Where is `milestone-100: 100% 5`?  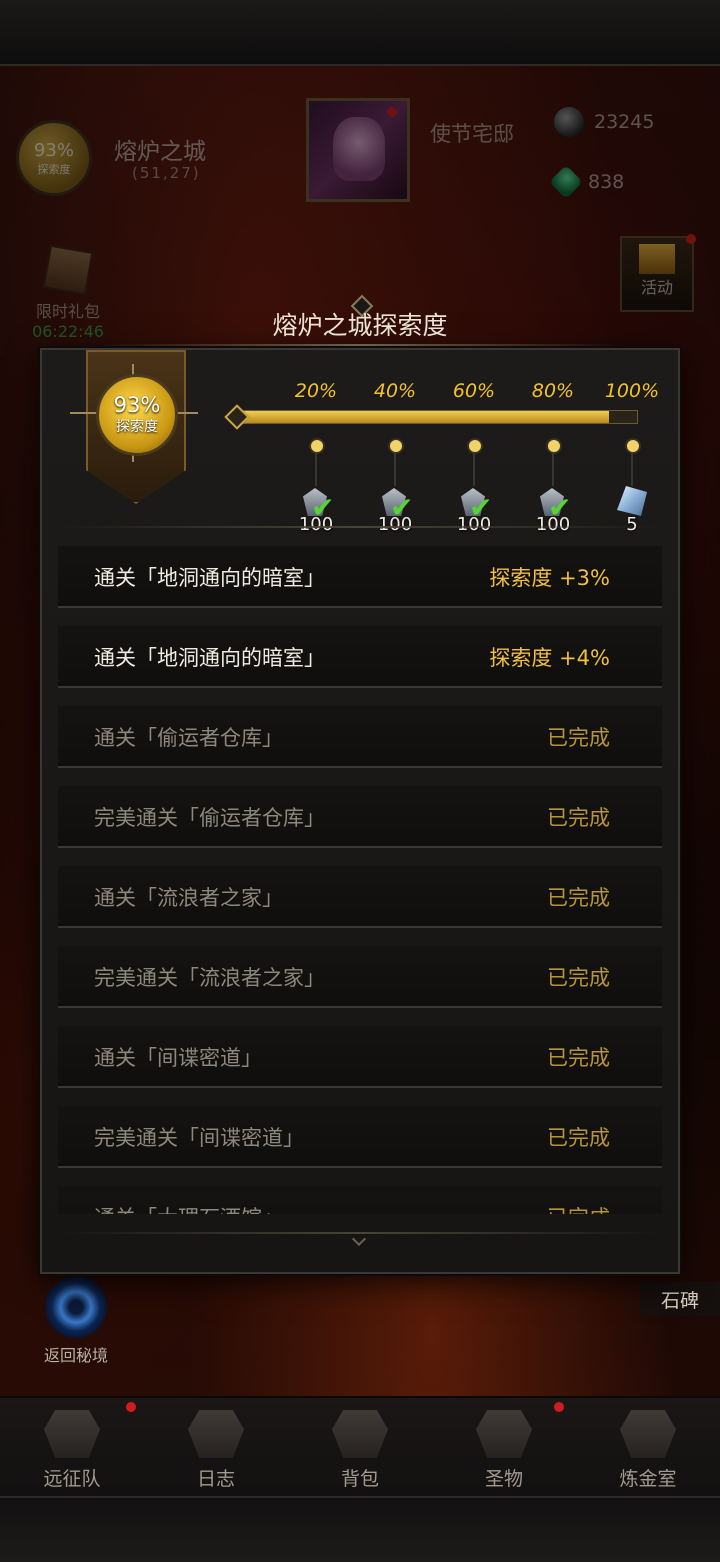 milestone-100: 100% 5 is located at coordinates (632, 457).